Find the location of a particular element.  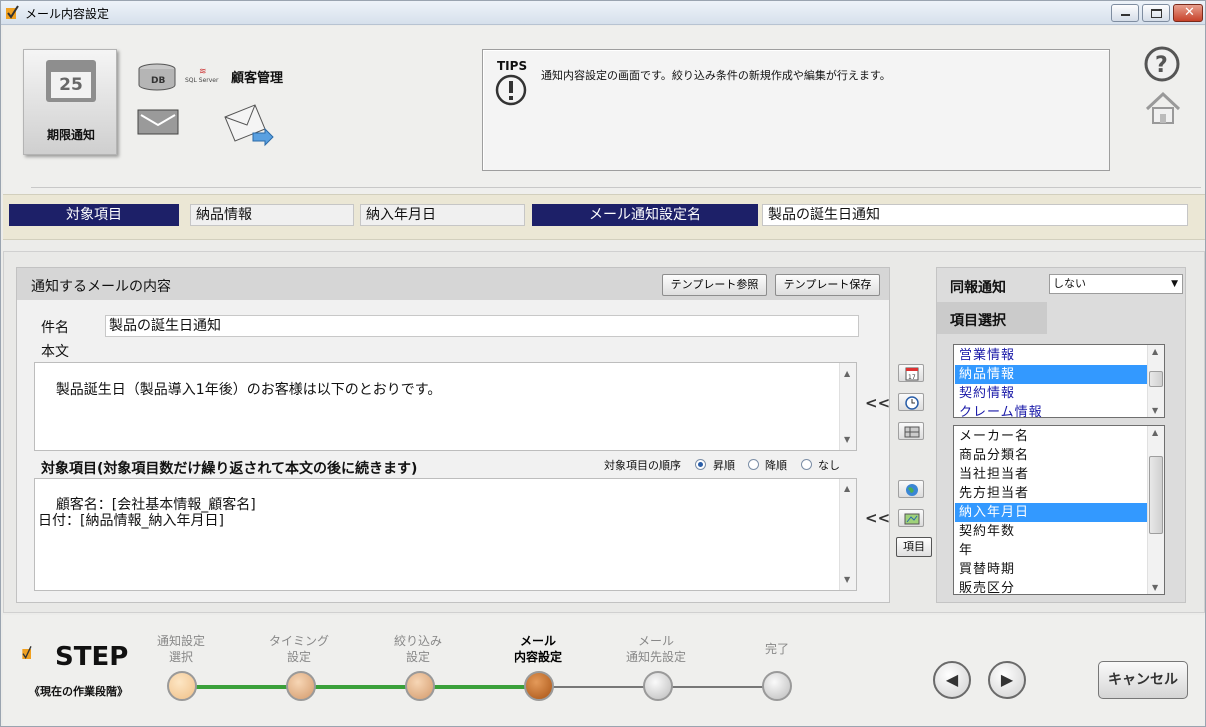

order-asc-radio is located at coordinates (700, 464).